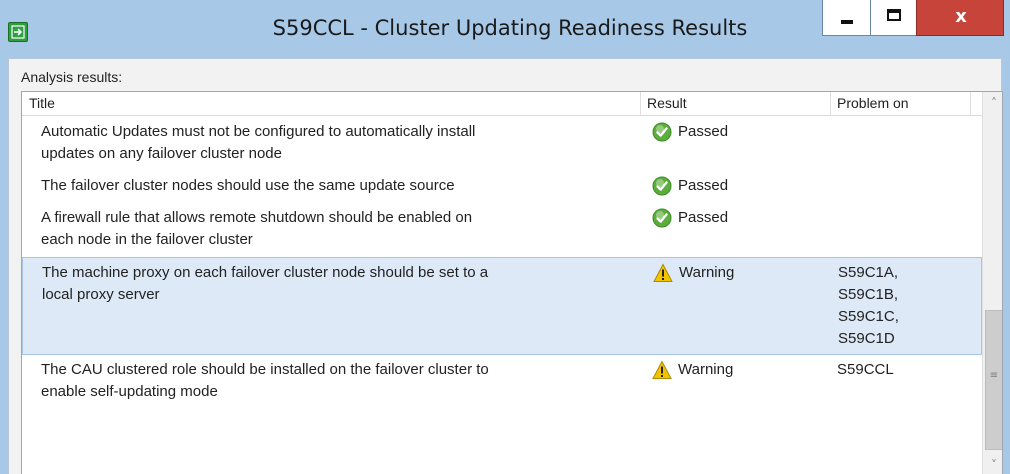 The height and width of the screenshot is (474, 1010). What do you see at coordinates (101, 294) in the screenshot?
I see `check-title-line: local proxy server` at bounding box center [101, 294].